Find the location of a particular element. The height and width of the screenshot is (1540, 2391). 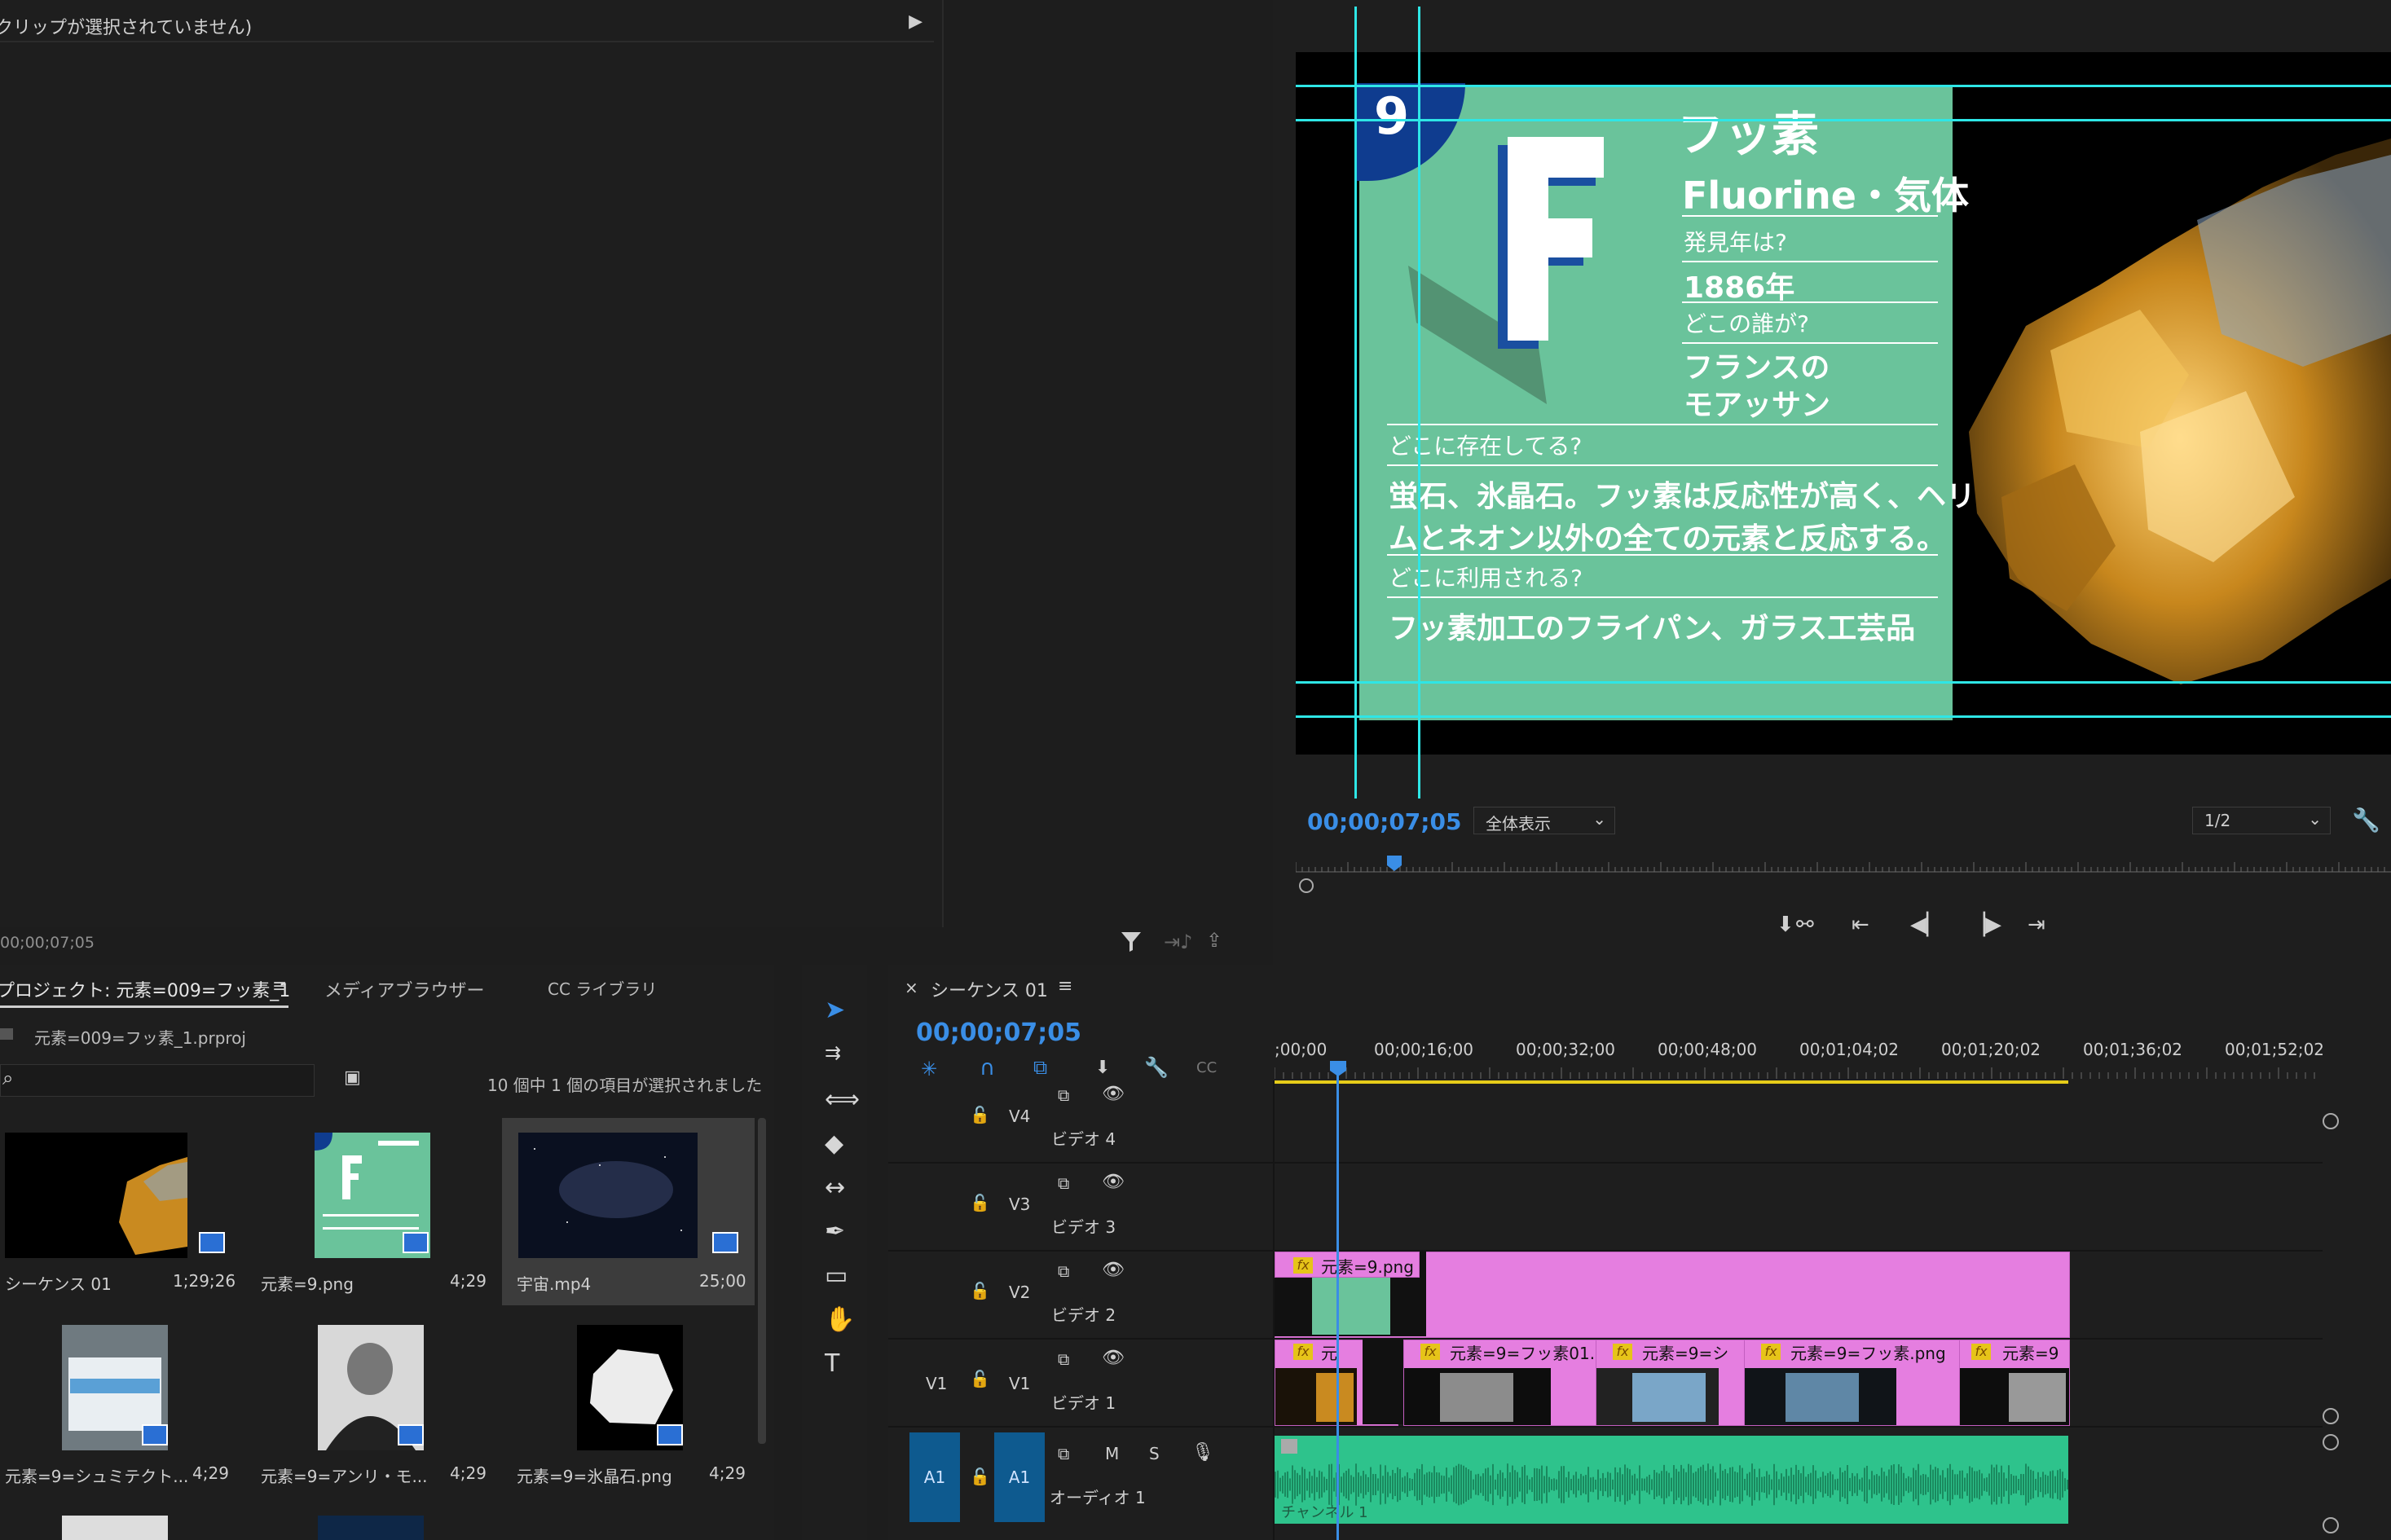

ripple-edit-tool-icon: ⟺ is located at coordinates (842, 1099).